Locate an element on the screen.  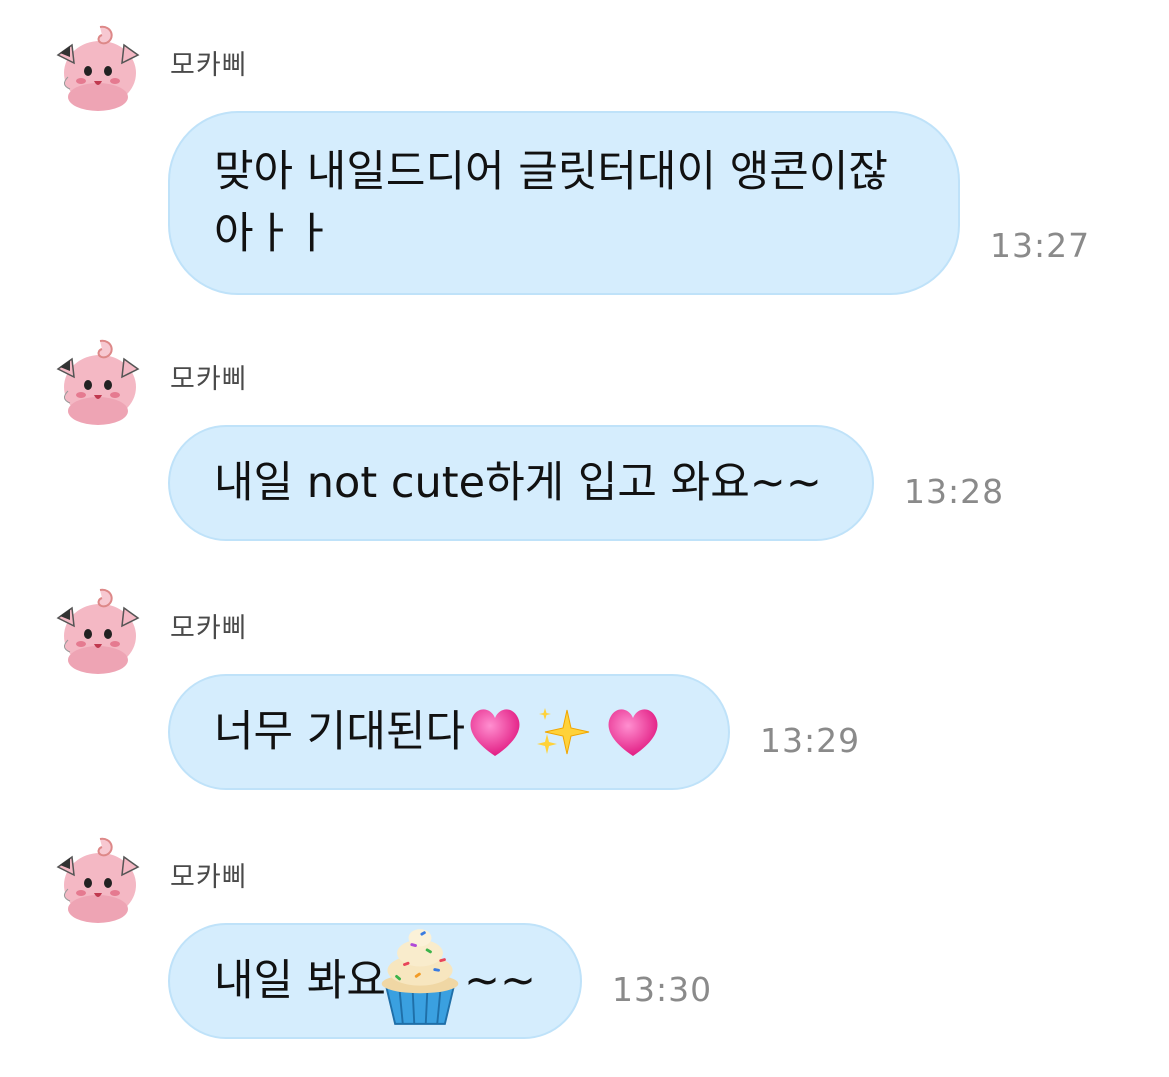
message-row: 너무 기대된다 13:29 is located at coordinates (514, 732).